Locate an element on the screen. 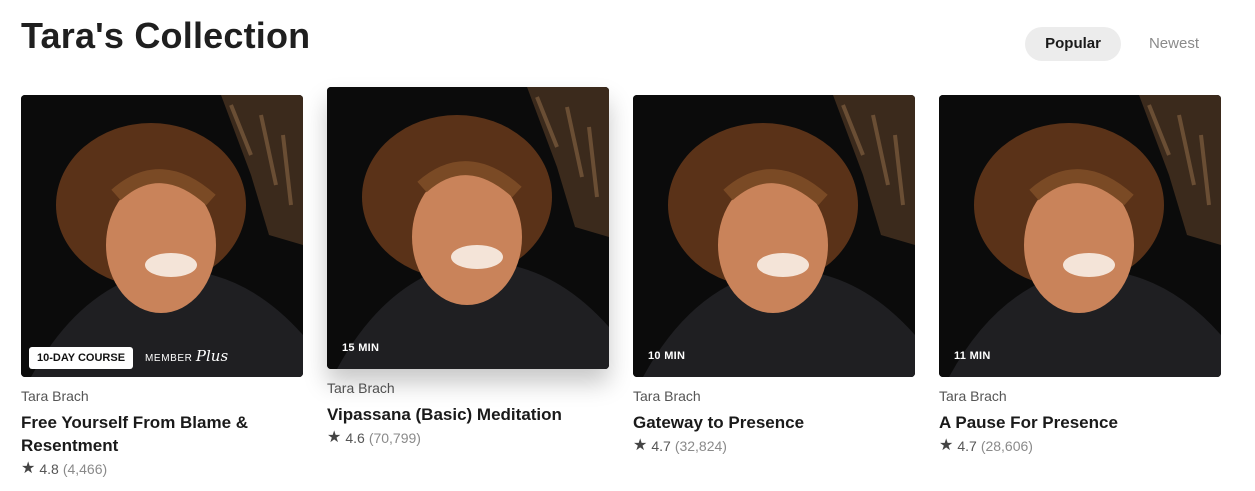 The width and height of the screenshot is (1255, 491). card-thumbnail: 15 MIN is located at coordinates (468, 228).